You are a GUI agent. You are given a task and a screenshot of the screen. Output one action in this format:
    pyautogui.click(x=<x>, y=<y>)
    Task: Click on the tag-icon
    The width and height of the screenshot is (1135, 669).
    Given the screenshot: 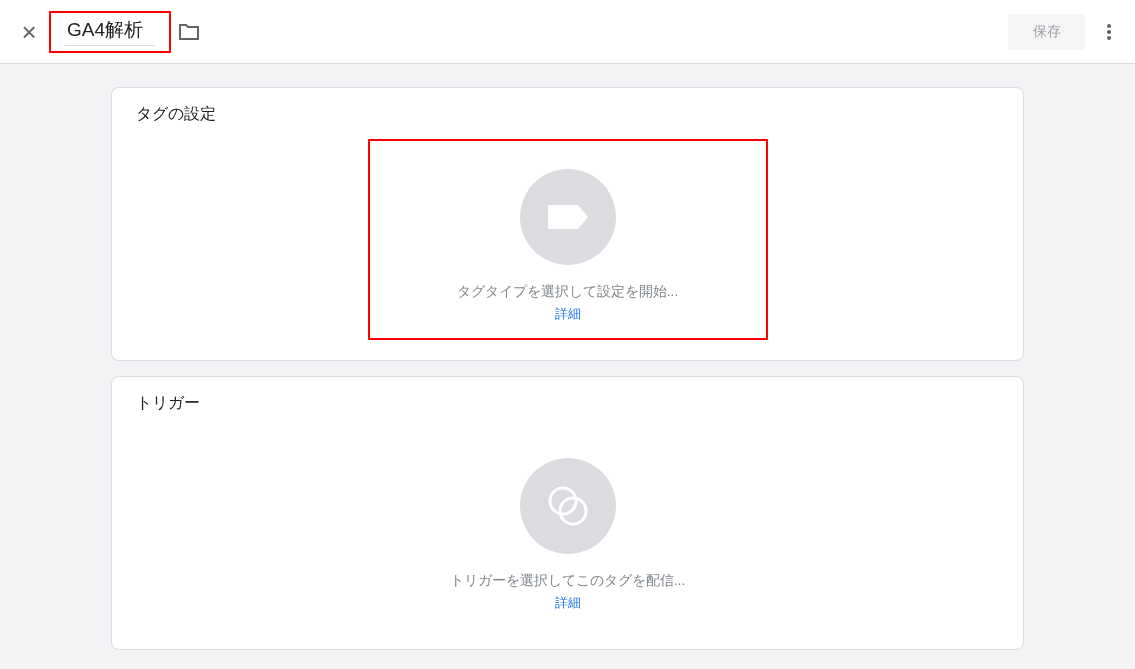 What is the action you would take?
    pyautogui.click(x=567, y=217)
    